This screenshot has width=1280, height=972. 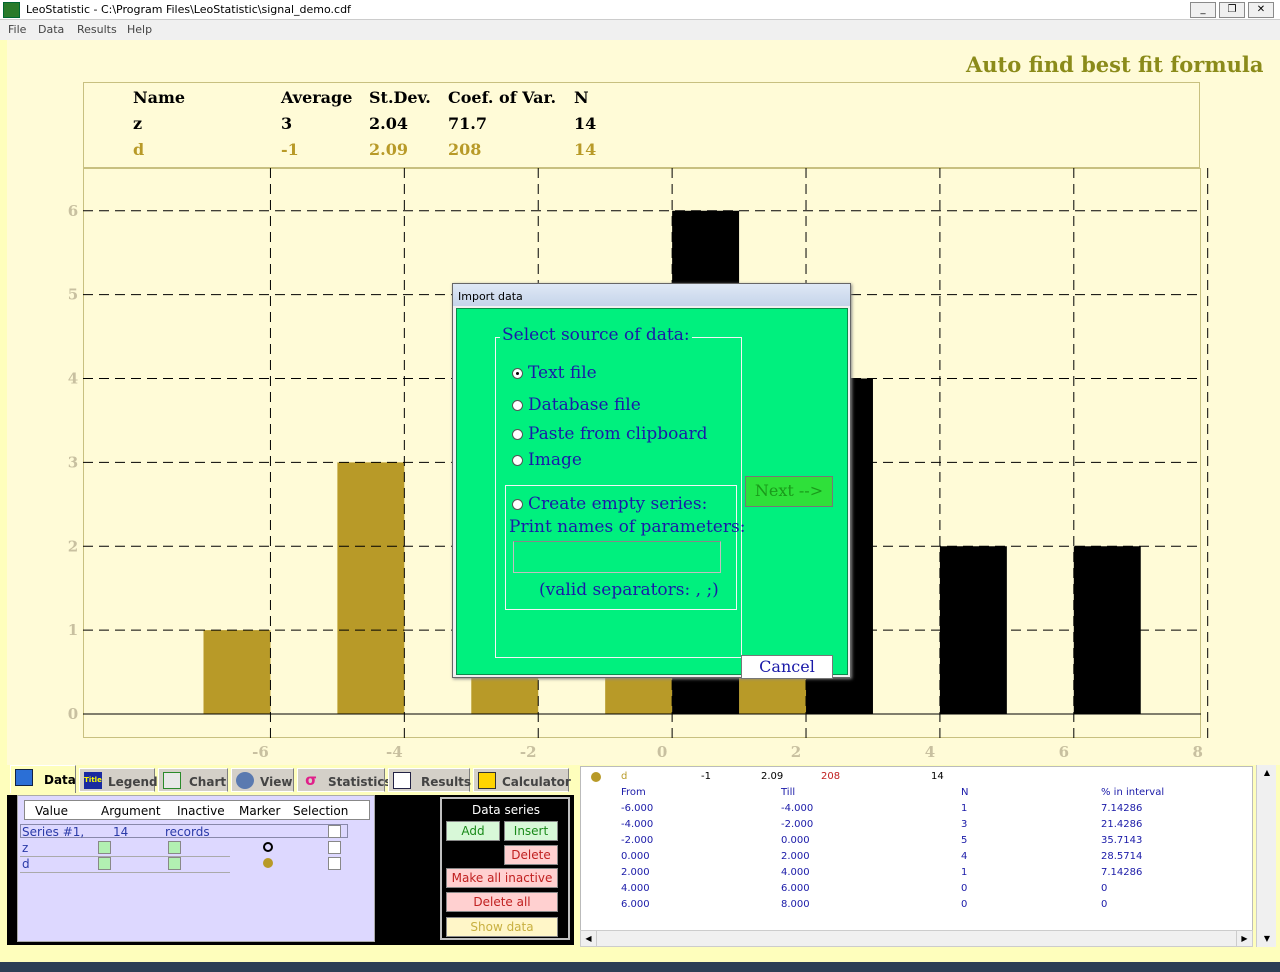 I want to click on y-tick-label: 4, so click(x=73, y=379).